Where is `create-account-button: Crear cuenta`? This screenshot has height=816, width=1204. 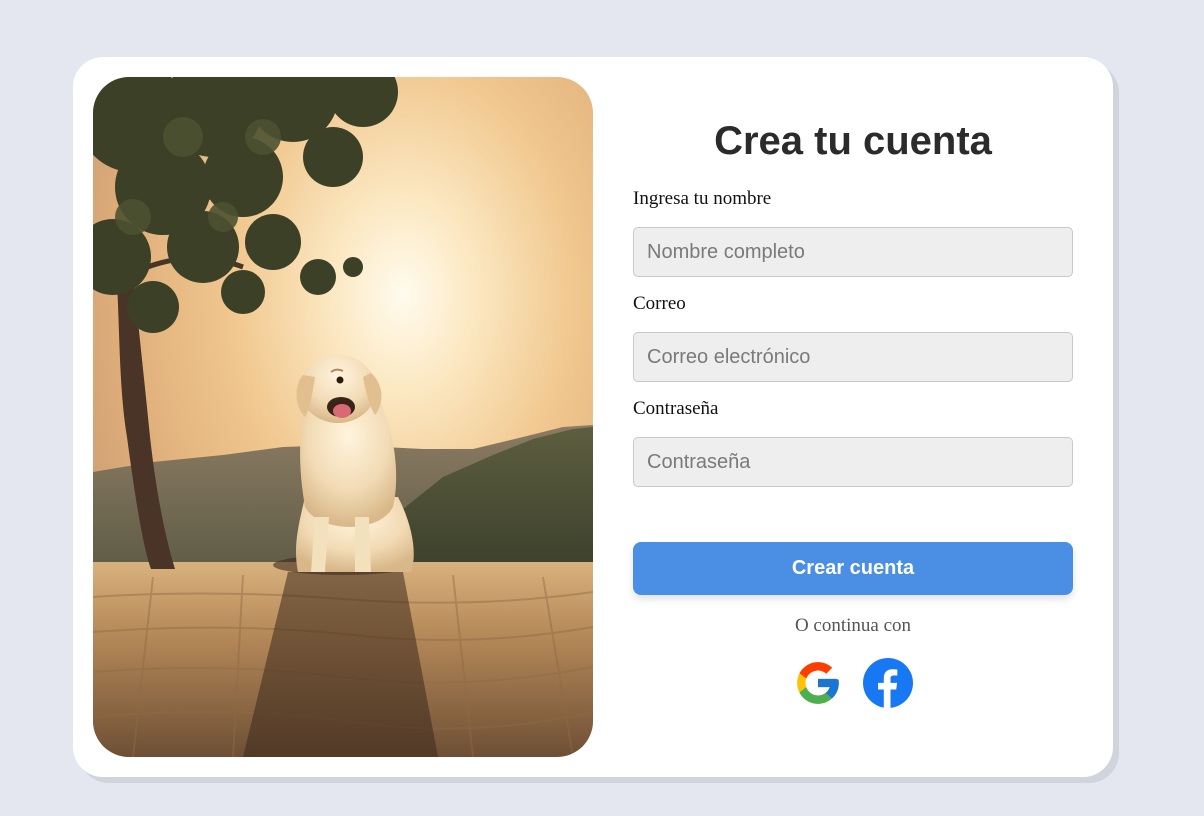
create-account-button: Crear cuenta is located at coordinates (853, 568).